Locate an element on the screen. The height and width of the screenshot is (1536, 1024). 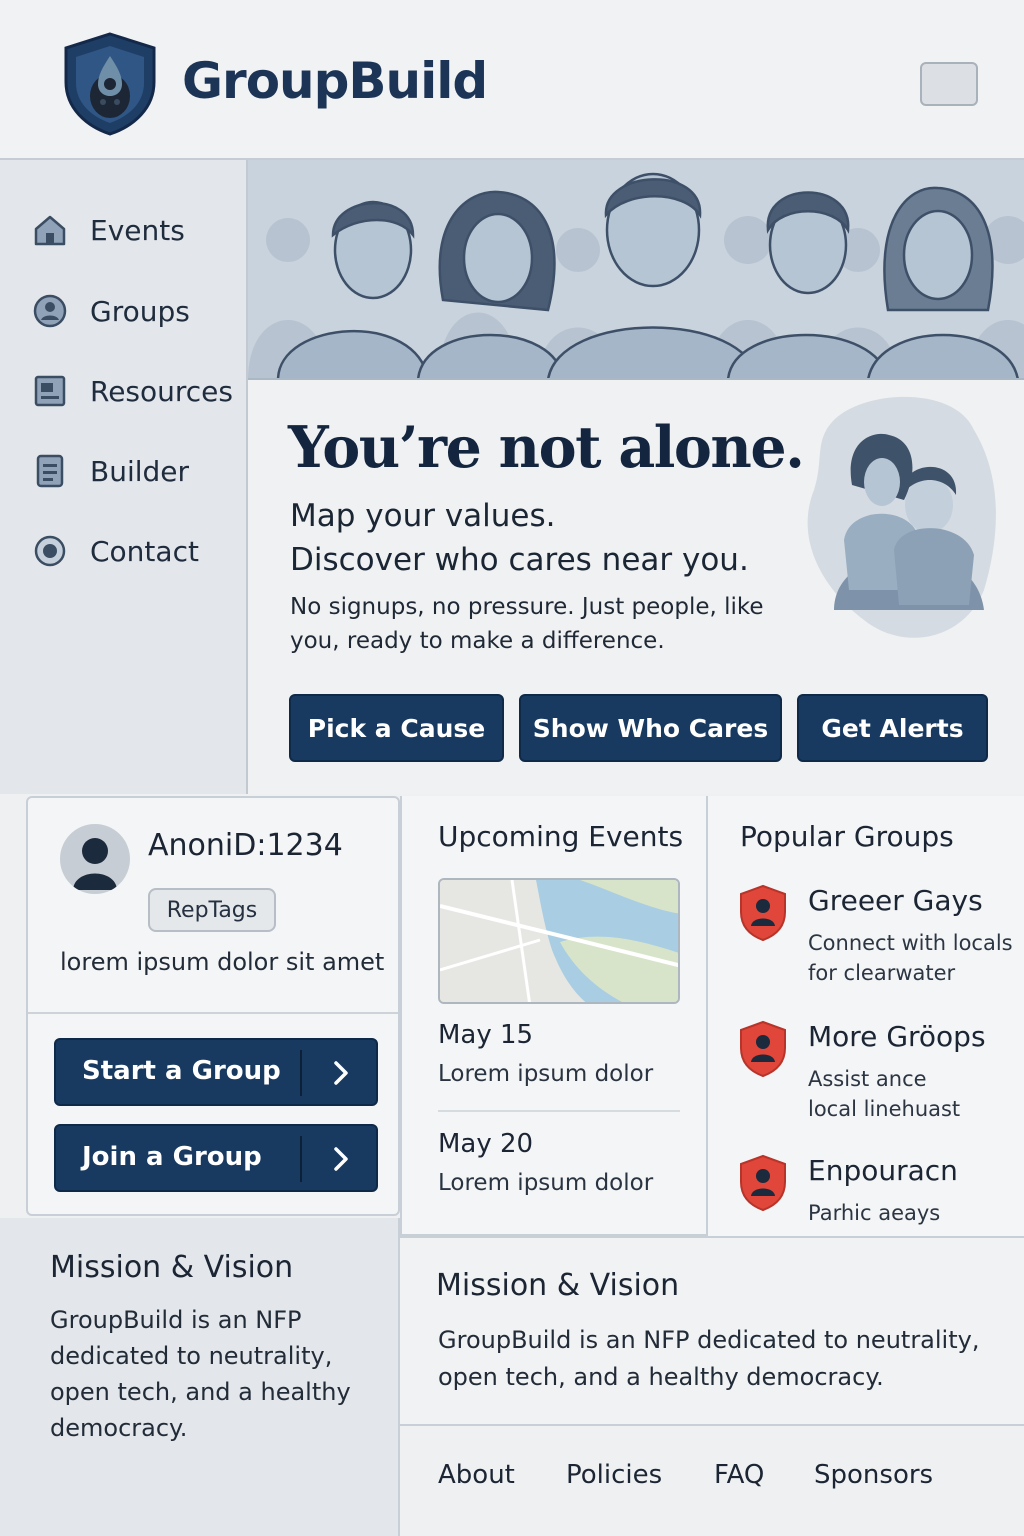
profile-name: AnoniD:1234 is located at coordinates (245, 845).